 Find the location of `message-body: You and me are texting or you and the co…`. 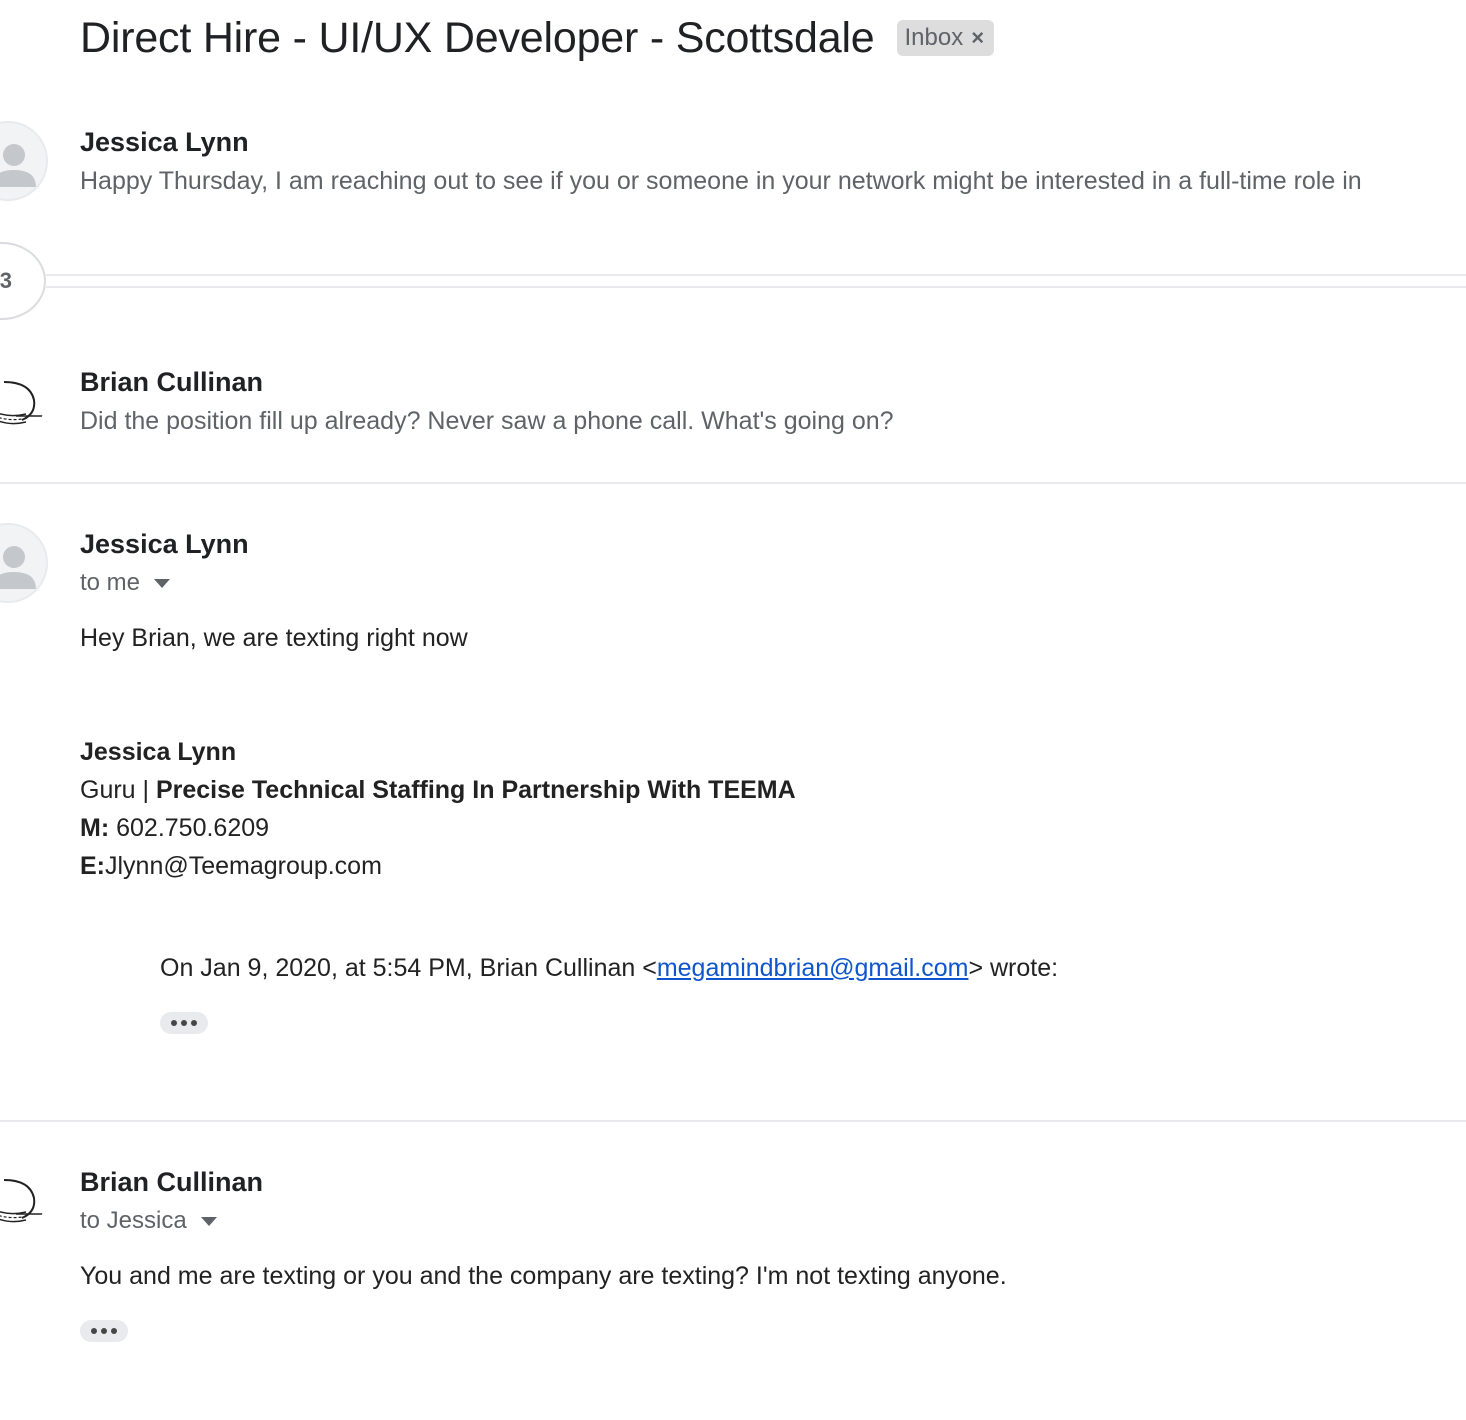

message-body: You and me are texting or you and the co… is located at coordinates (543, 1276).